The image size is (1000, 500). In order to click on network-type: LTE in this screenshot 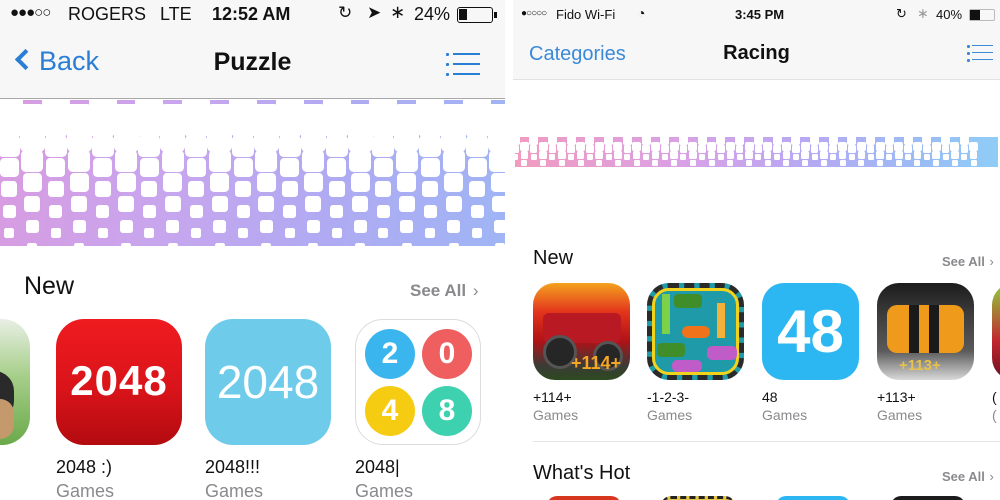, I will do `click(176, 14)`.